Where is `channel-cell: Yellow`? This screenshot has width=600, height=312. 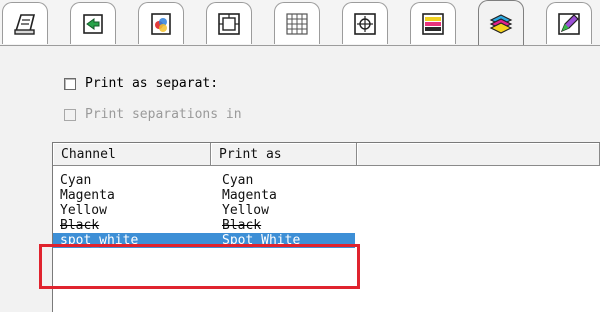
channel-cell: Yellow is located at coordinates (83, 210).